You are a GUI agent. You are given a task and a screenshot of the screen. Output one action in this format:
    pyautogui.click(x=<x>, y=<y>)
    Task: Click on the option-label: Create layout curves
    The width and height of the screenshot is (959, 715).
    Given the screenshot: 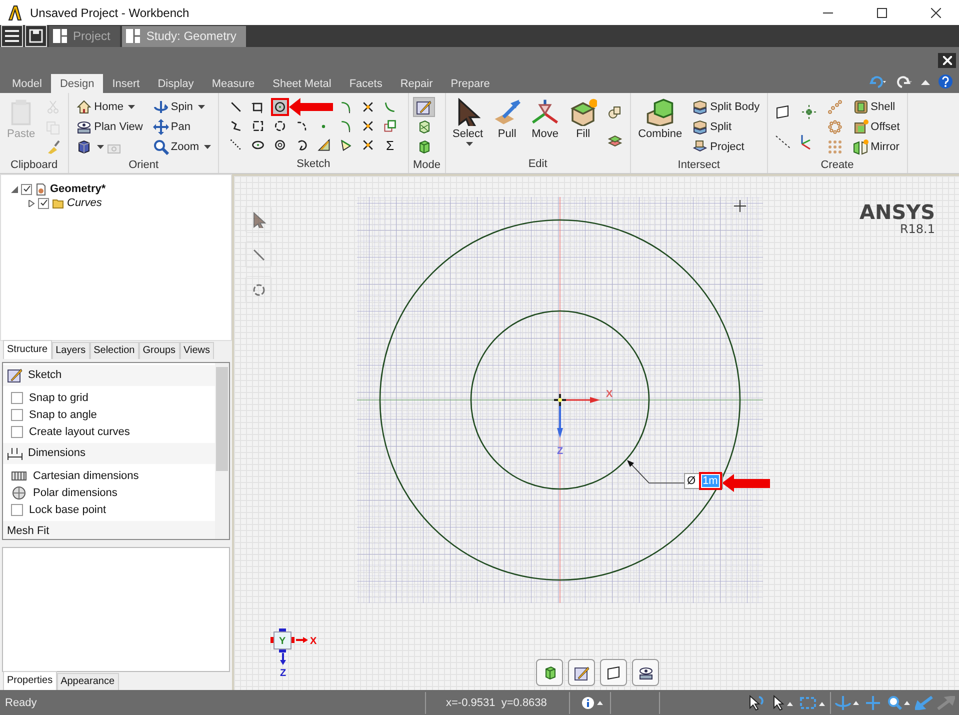 What is the action you would take?
    pyautogui.click(x=79, y=432)
    